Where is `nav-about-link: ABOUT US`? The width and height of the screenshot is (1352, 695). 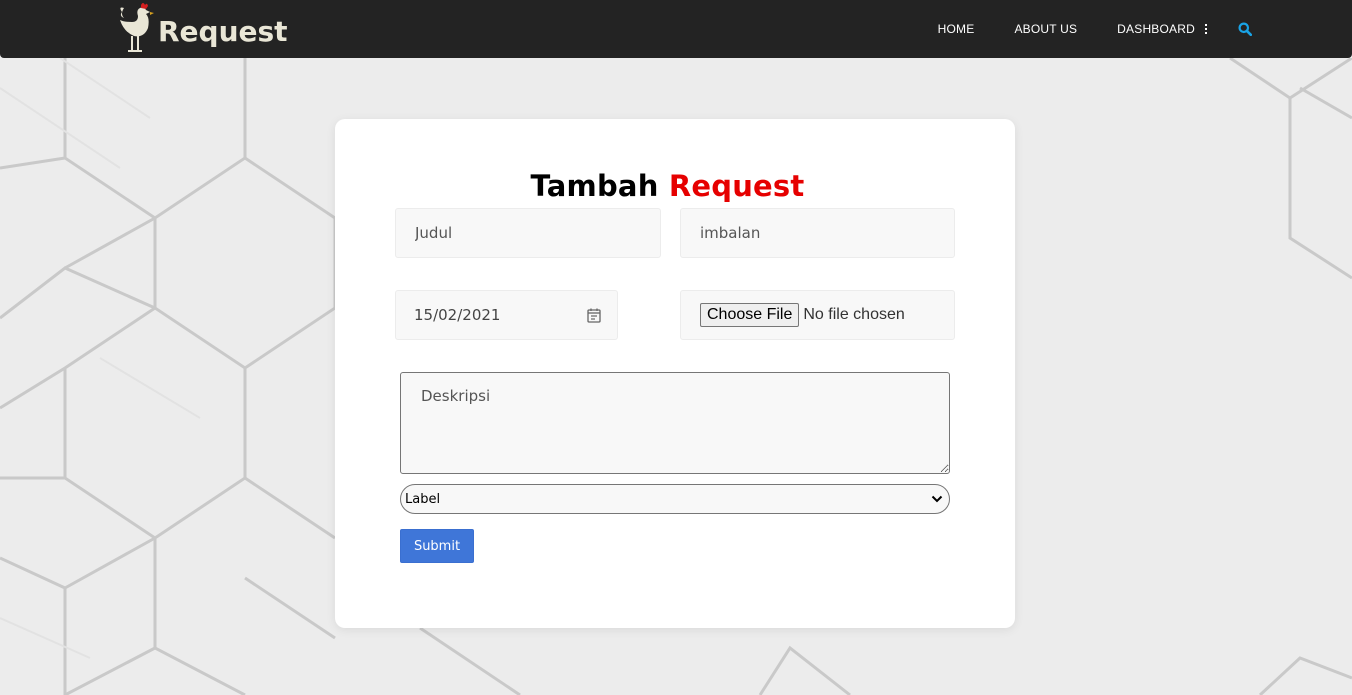
nav-about-link: ABOUT US is located at coordinates (1045, 29).